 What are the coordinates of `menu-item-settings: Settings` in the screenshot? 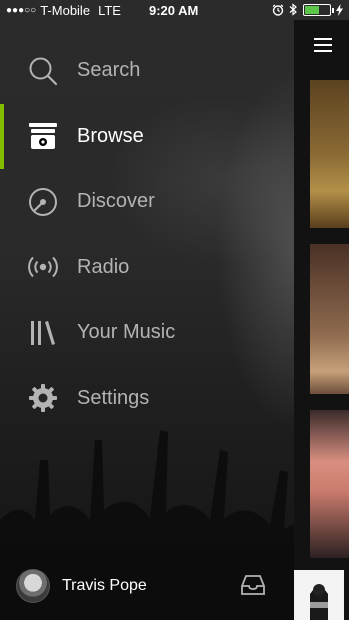 It's located at (147, 399).